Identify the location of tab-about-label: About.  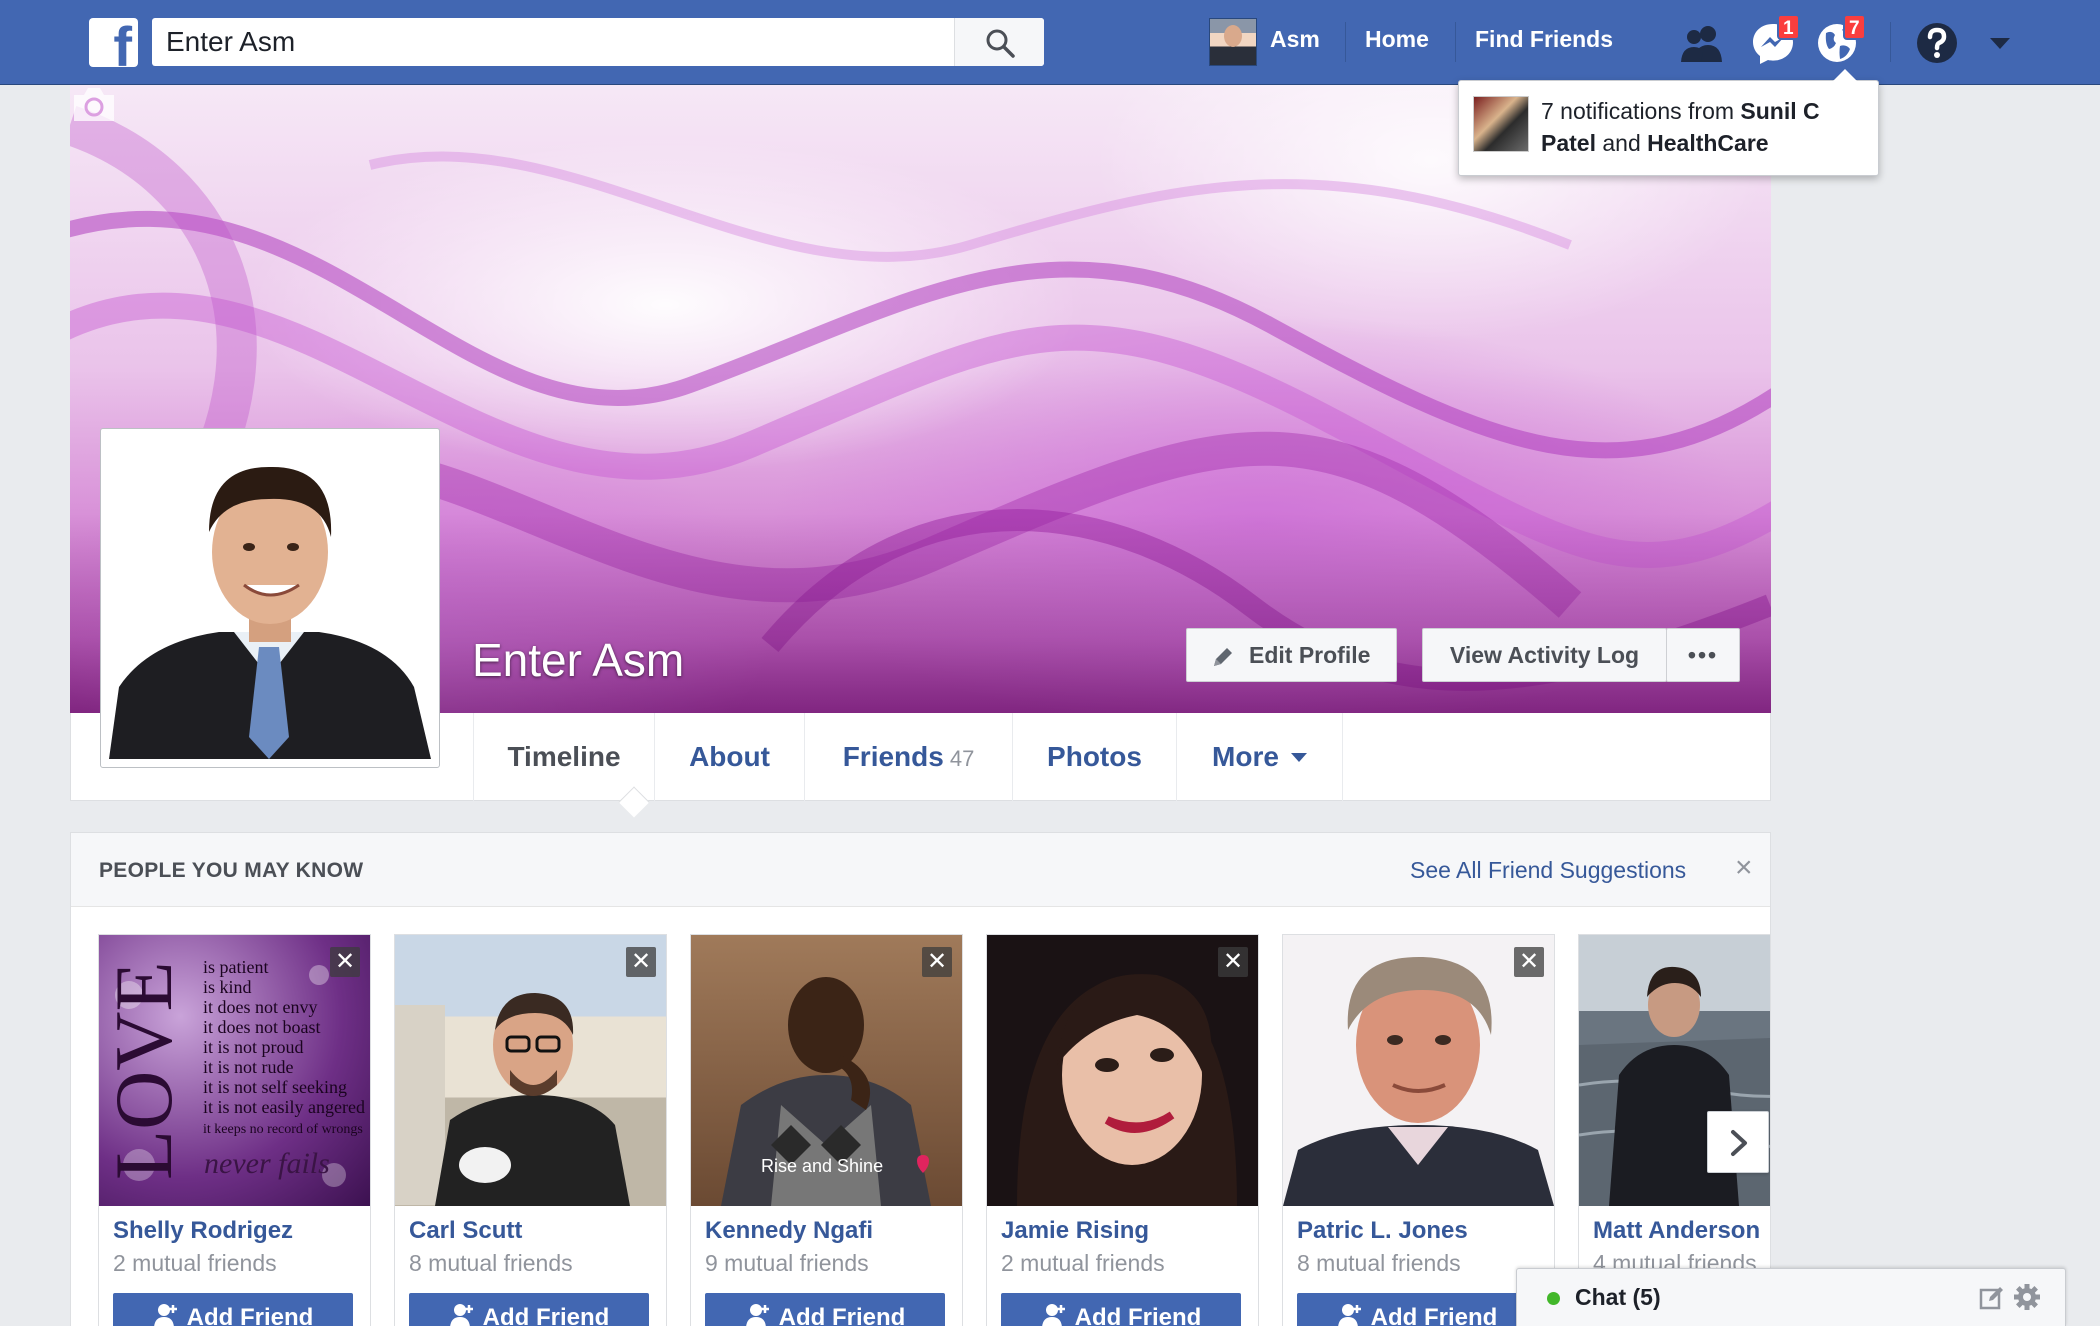
(729, 756).